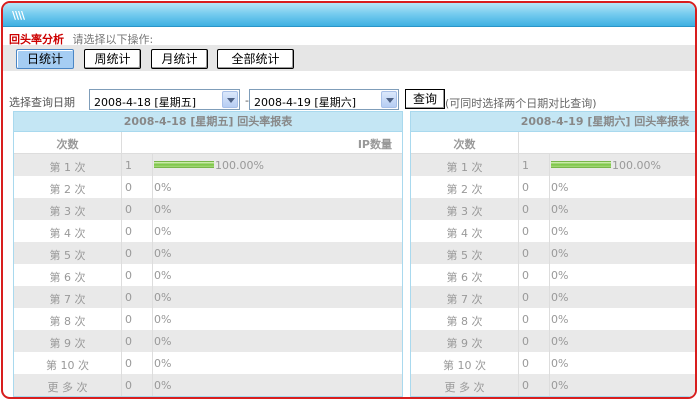 This screenshot has width=698, height=400. What do you see at coordinates (67, 321) in the screenshot?
I see `visit-label: 第 8 次` at bounding box center [67, 321].